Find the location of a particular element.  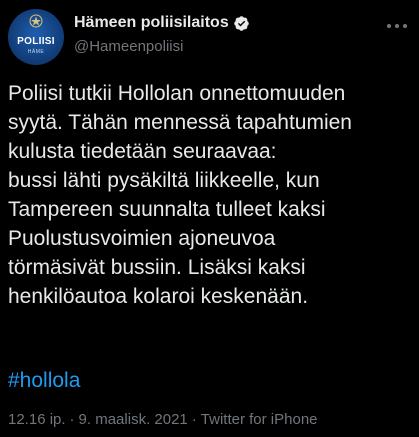

tweet-text-line: henkilöautoa kolaroi keskenään. is located at coordinates (158, 296).